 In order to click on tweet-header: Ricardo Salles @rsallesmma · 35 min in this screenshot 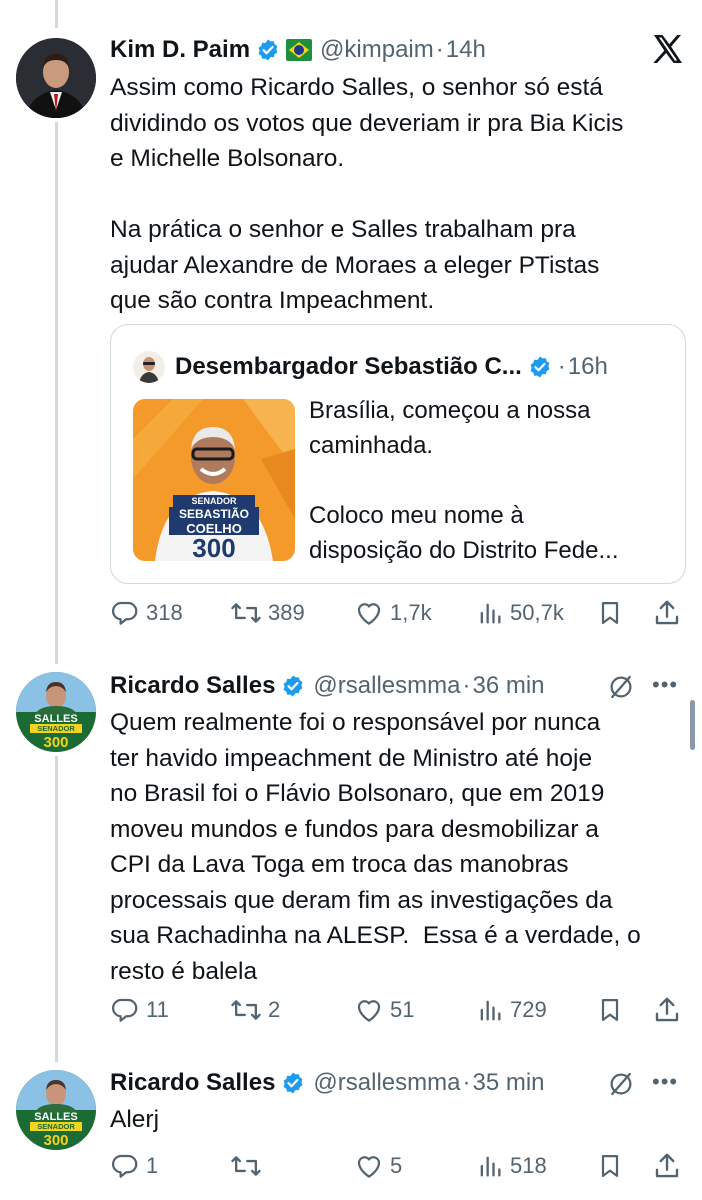, I will do `click(327, 1083)`.